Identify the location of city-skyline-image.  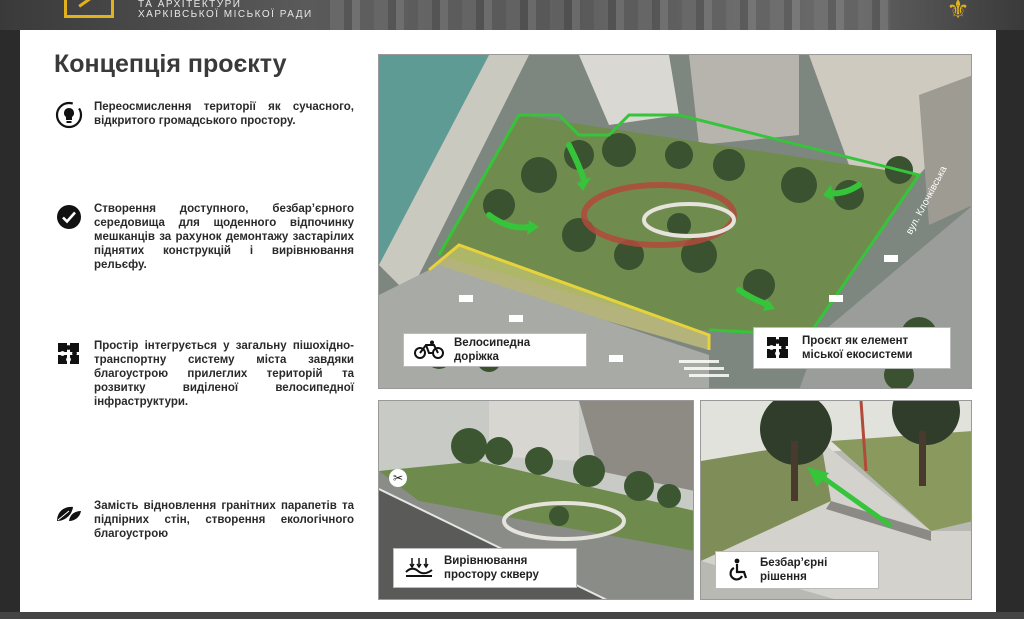
(610, 15).